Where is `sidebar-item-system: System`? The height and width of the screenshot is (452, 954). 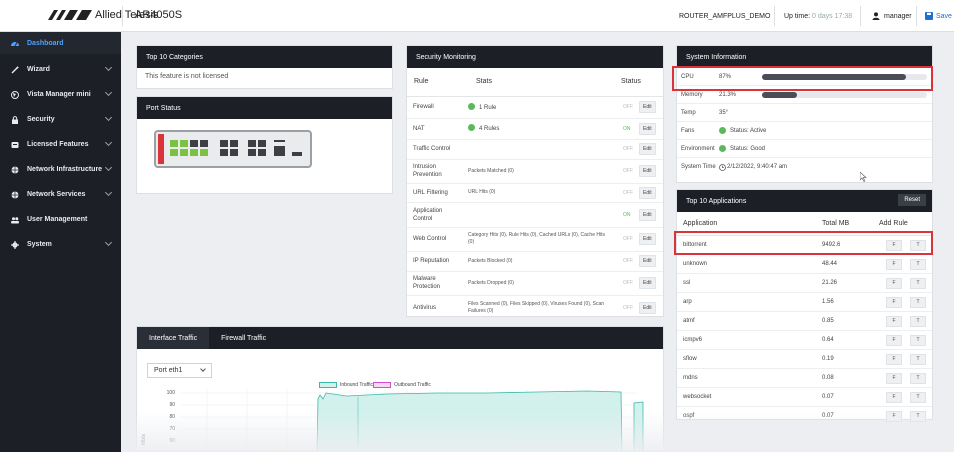 sidebar-item-system: System is located at coordinates (60, 244).